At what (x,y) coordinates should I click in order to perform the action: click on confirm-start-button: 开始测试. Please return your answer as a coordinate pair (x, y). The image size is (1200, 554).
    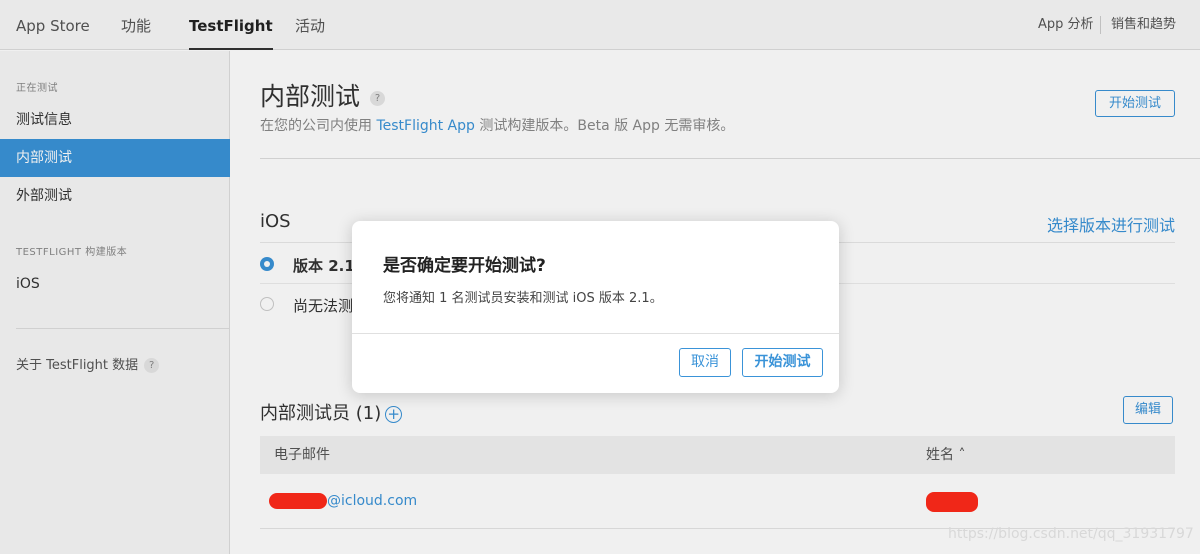
    Looking at the image, I should click on (782, 362).